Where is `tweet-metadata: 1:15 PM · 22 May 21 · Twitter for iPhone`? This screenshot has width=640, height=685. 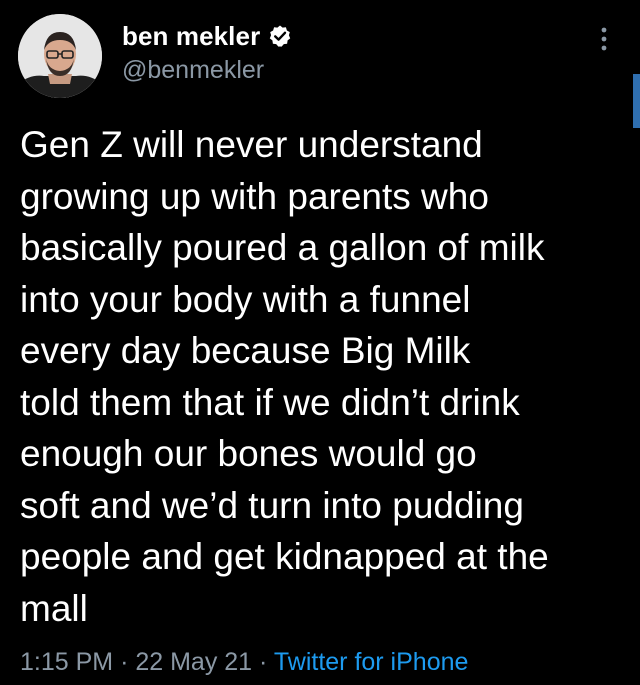
tweet-metadata: 1:15 PM · 22 May 21 · Twitter for iPhone is located at coordinates (244, 662).